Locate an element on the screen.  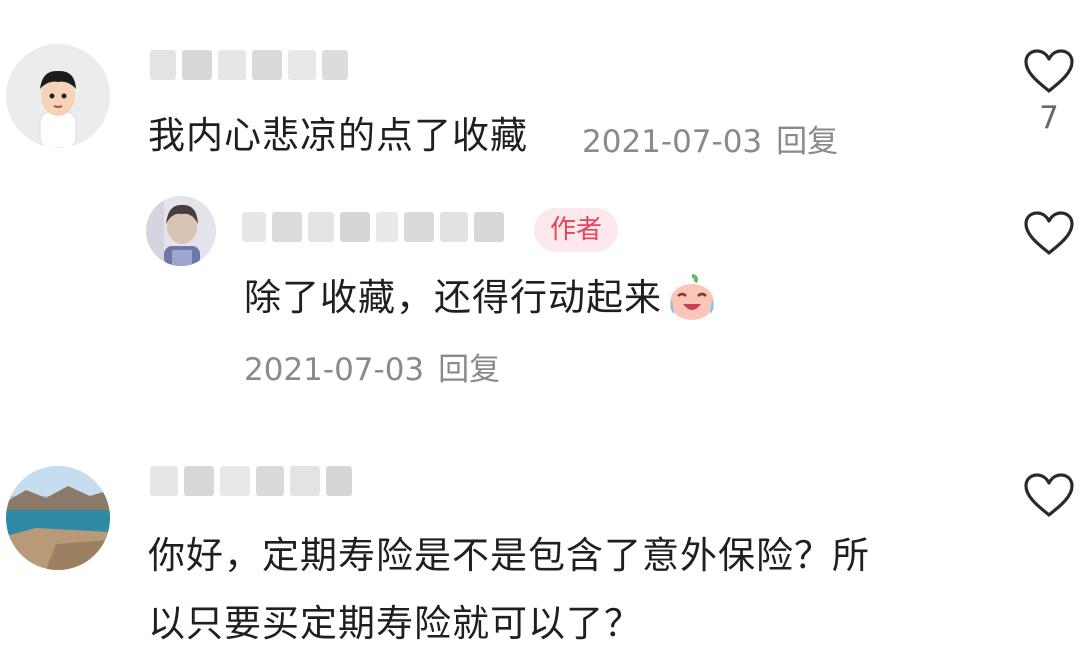
reply-text-row: 除了收藏，还得行动起来 is located at coordinates (481, 298).